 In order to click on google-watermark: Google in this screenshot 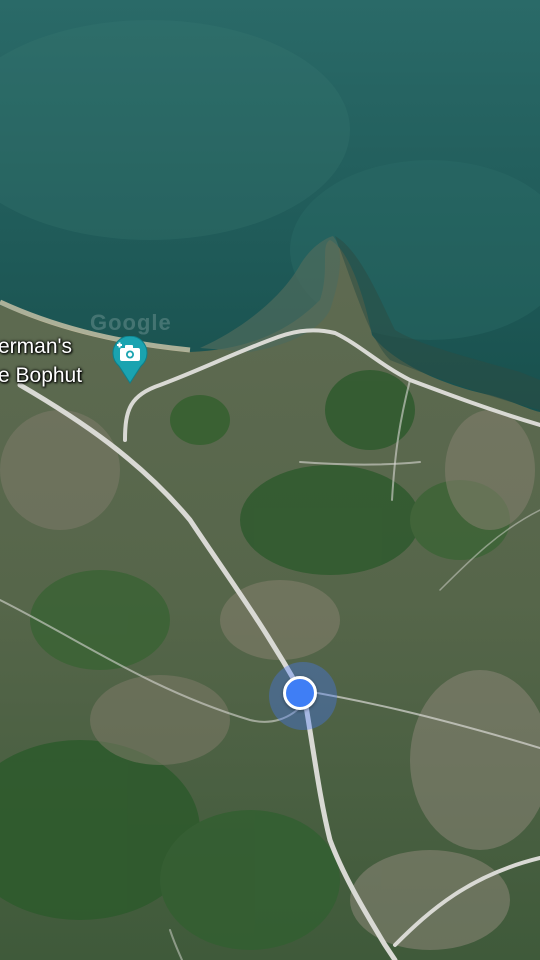, I will do `click(131, 322)`.